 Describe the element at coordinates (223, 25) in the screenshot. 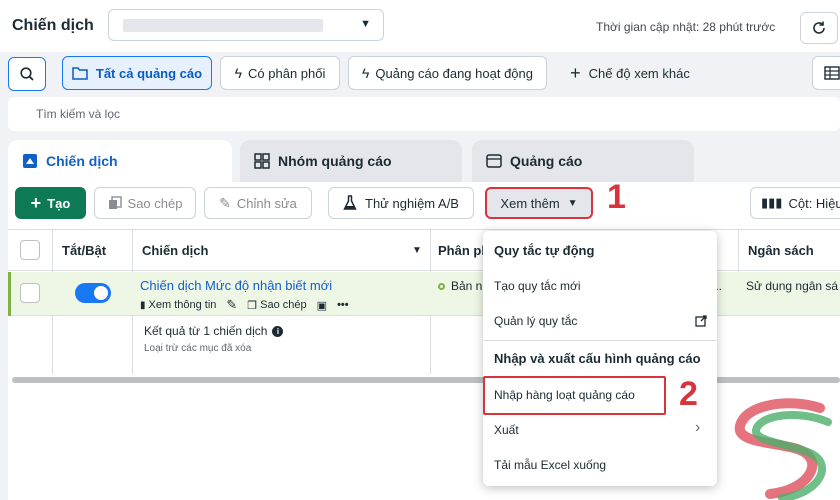

I see `select-value-placeholder` at that location.